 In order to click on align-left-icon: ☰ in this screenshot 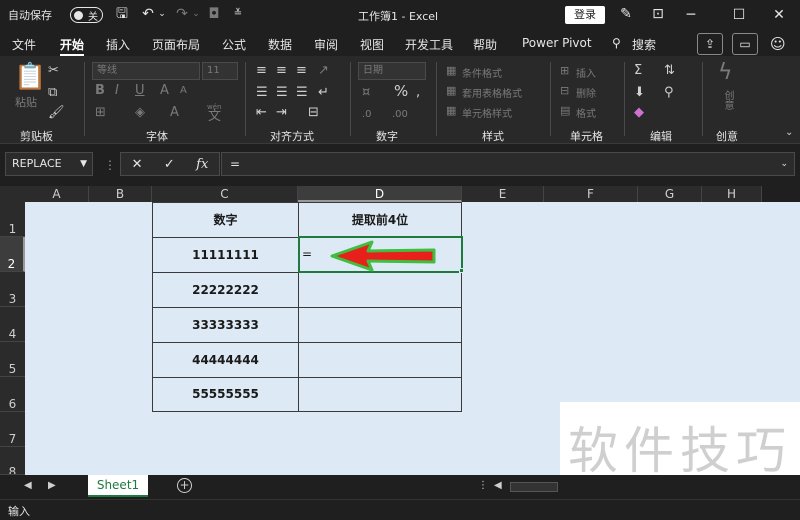, I will do `click(262, 93)`.